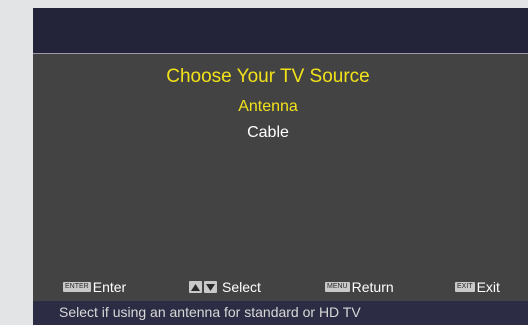 The height and width of the screenshot is (325, 528). Describe the element at coordinates (337, 287) in the screenshot. I see `menu-key-icon: MENU` at that location.